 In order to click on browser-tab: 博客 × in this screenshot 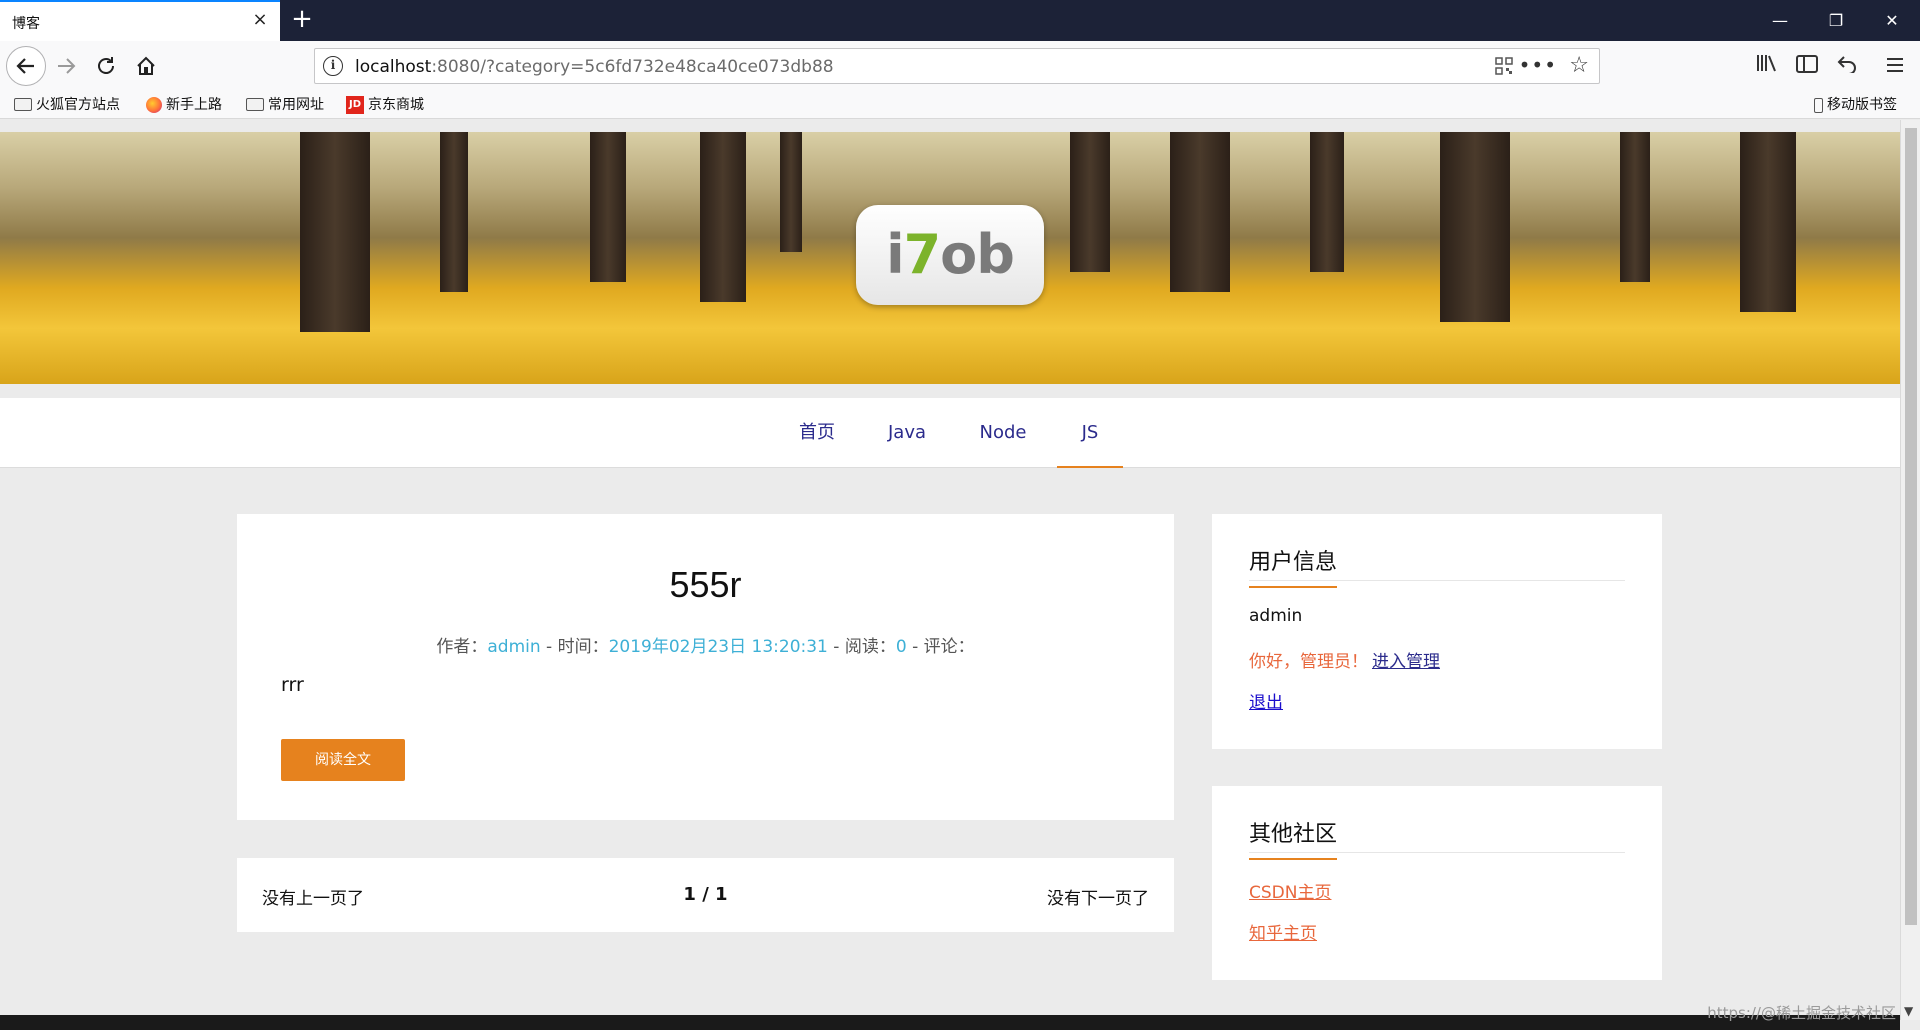, I will do `click(140, 20)`.